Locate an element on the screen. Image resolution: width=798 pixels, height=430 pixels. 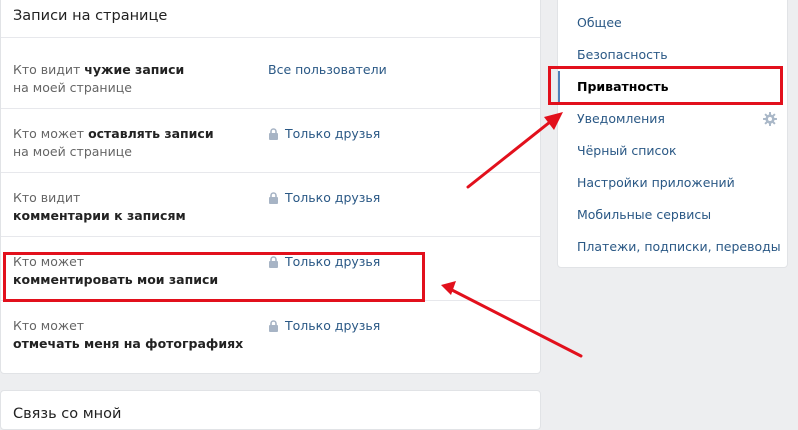
annotation-arrows is located at coordinates (512, 235).